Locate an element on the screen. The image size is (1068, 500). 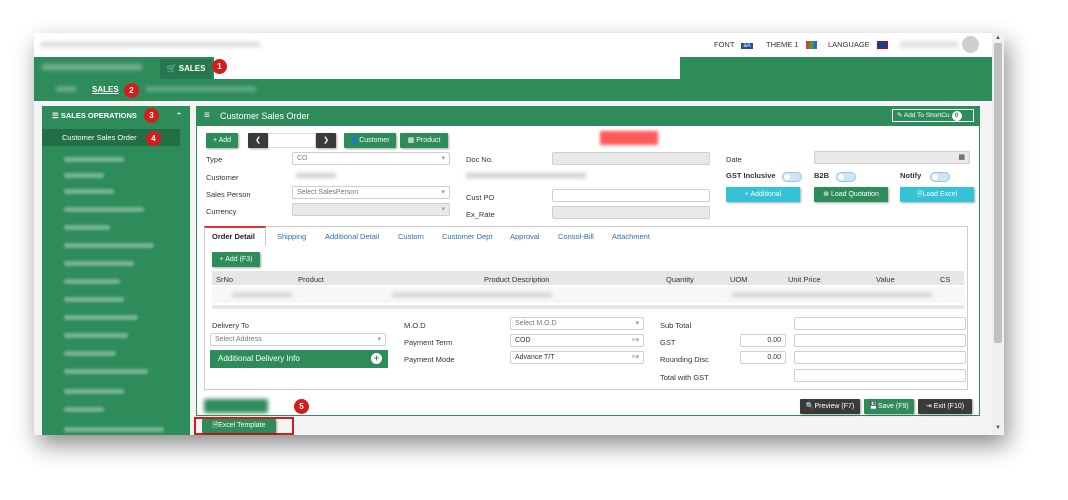
record-navigator-input is located at coordinates (292, 140).